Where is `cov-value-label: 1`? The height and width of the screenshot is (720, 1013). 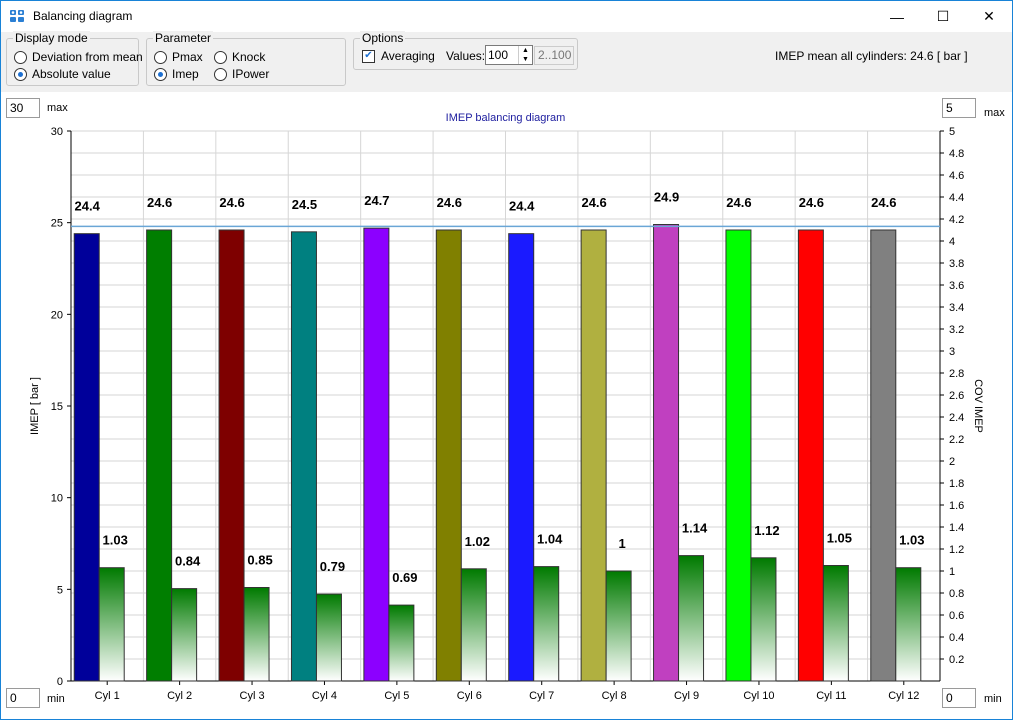
cov-value-label: 1 is located at coordinates (622, 543).